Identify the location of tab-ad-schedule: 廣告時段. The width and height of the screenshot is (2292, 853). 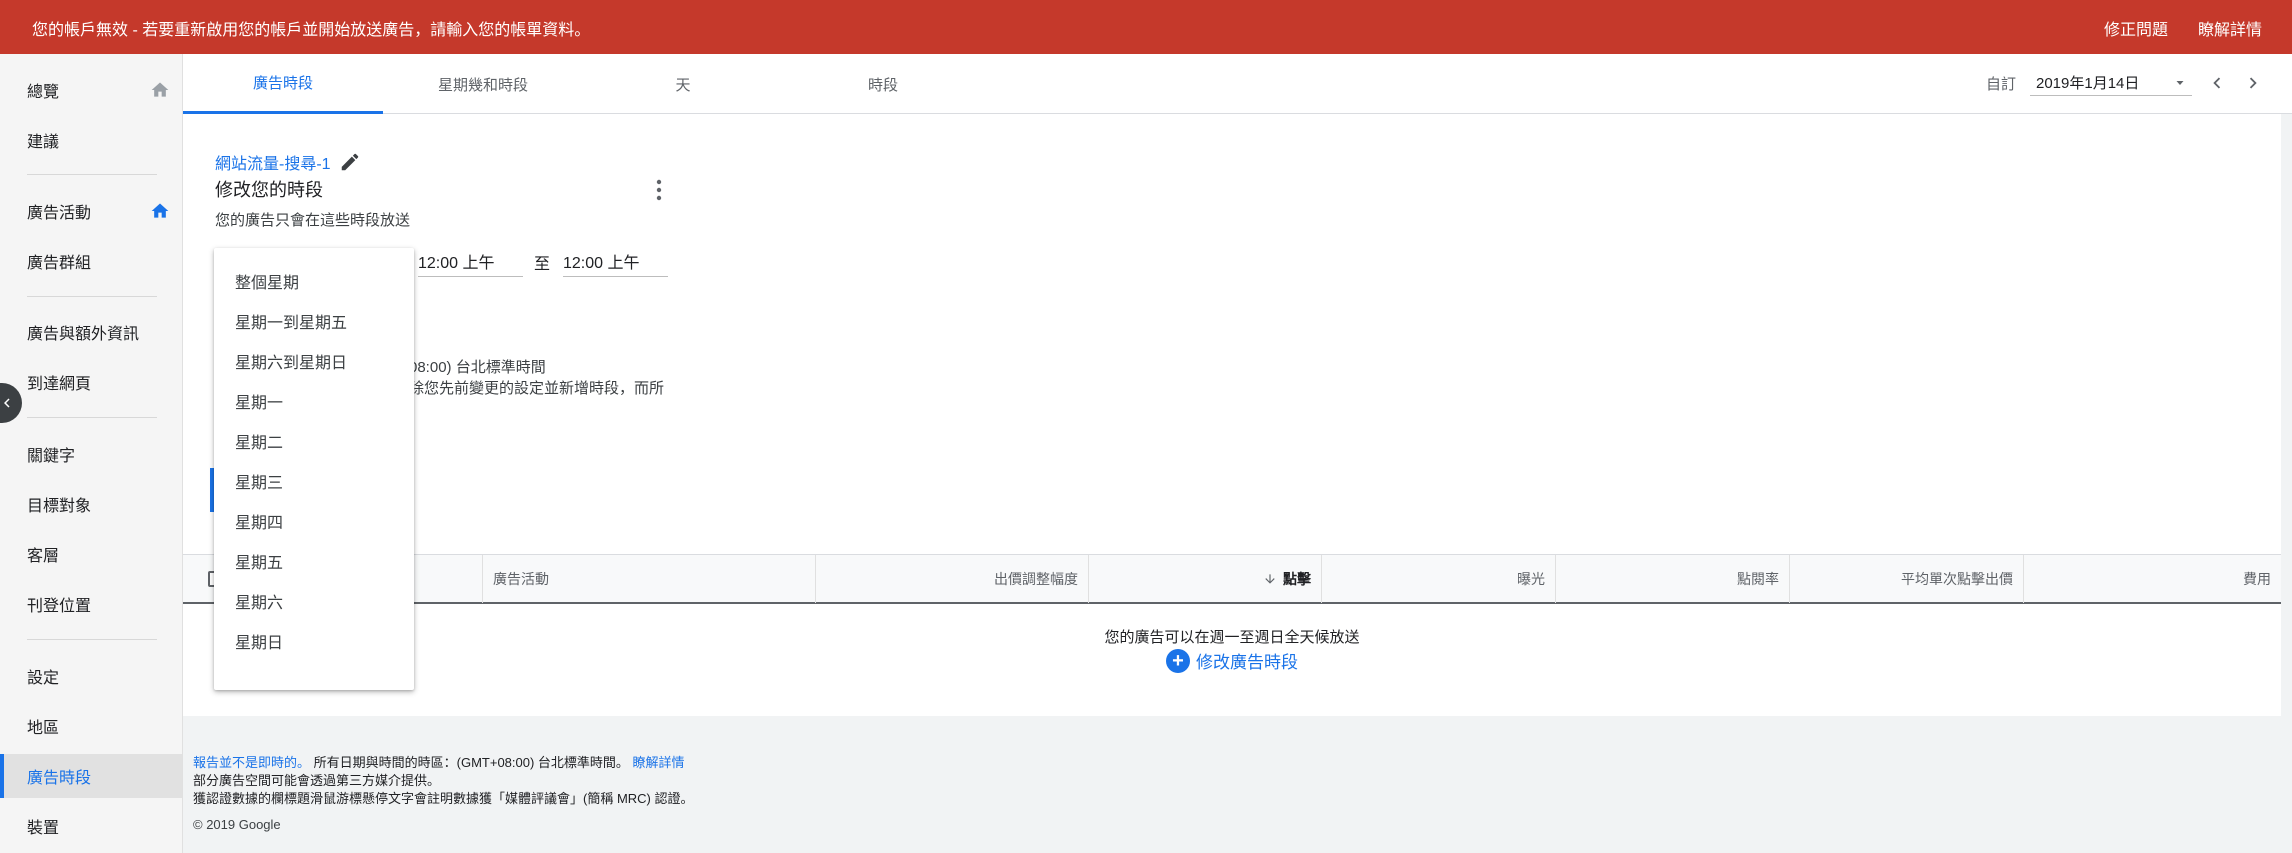
(283, 84).